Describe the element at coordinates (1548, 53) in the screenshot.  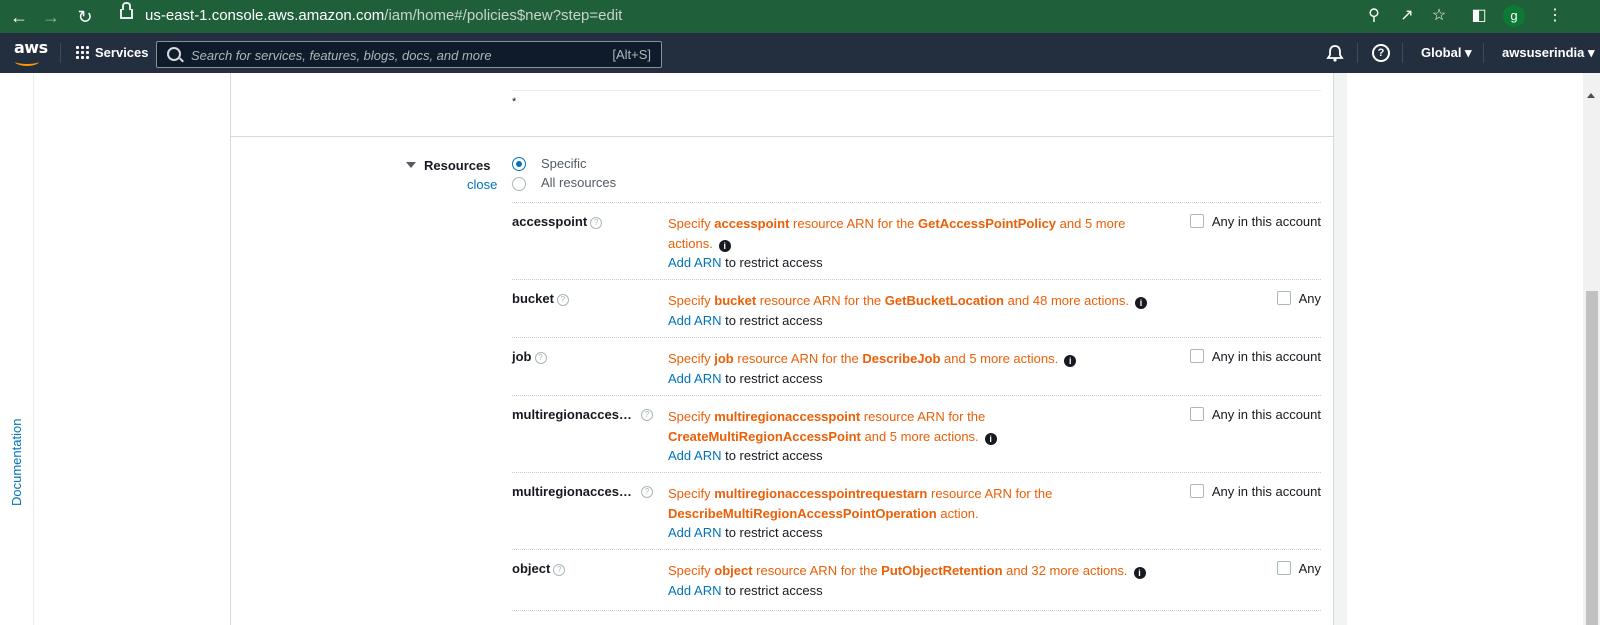
I see `account-menu: awsuserindia ▾` at that location.